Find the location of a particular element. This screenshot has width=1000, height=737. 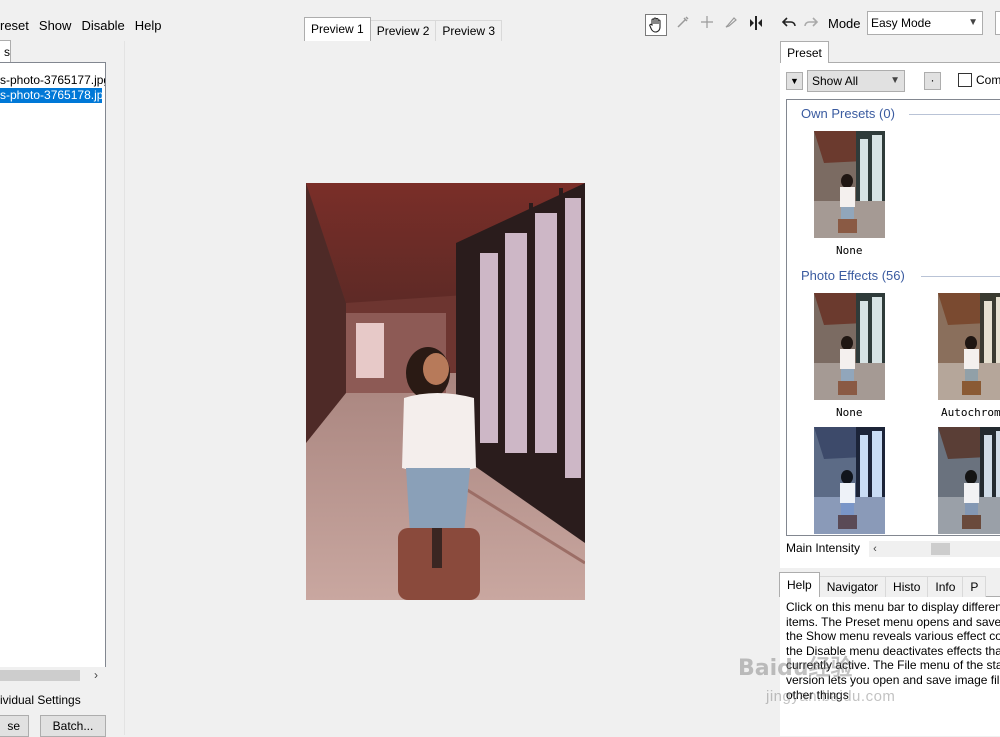

file-list-scroll-thumb is located at coordinates (40, 675).